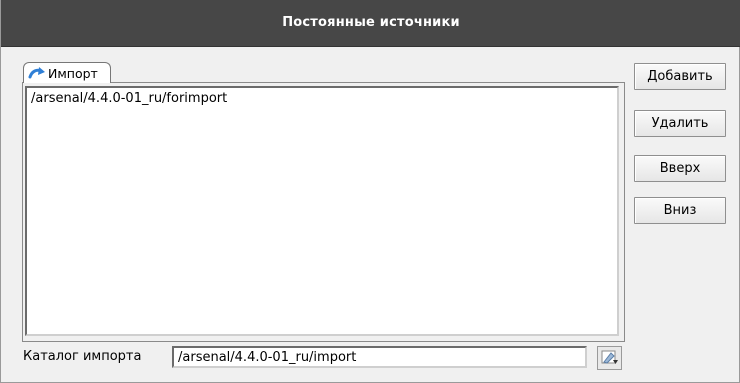 This screenshot has width=740, height=383. I want to click on move-up-button: Вверх, so click(680, 168).